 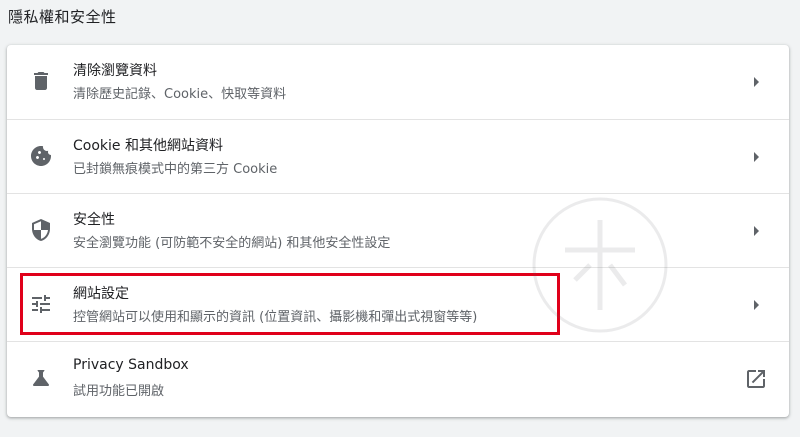 I want to click on external-link-icon, so click(x=756, y=379).